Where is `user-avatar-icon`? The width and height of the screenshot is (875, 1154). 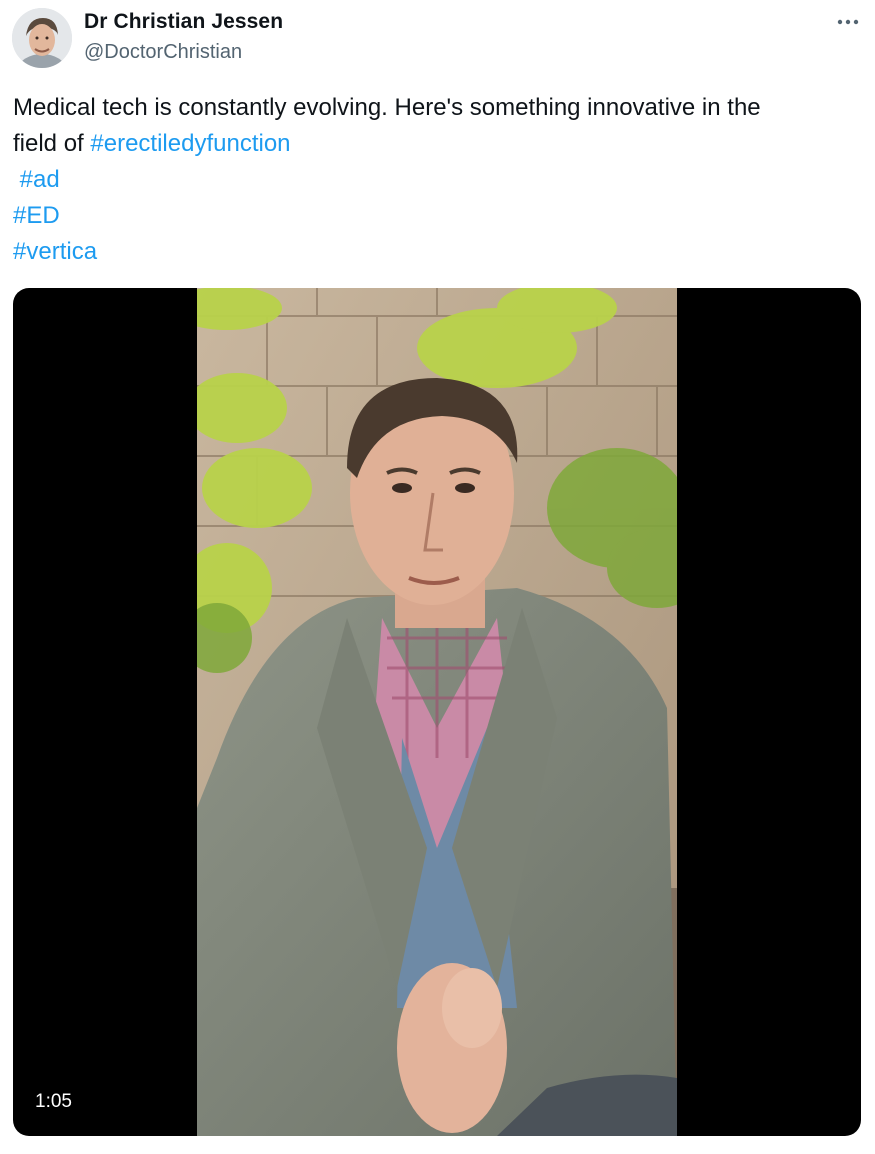
user-avatar-icon is located at coordinates (42, 38).